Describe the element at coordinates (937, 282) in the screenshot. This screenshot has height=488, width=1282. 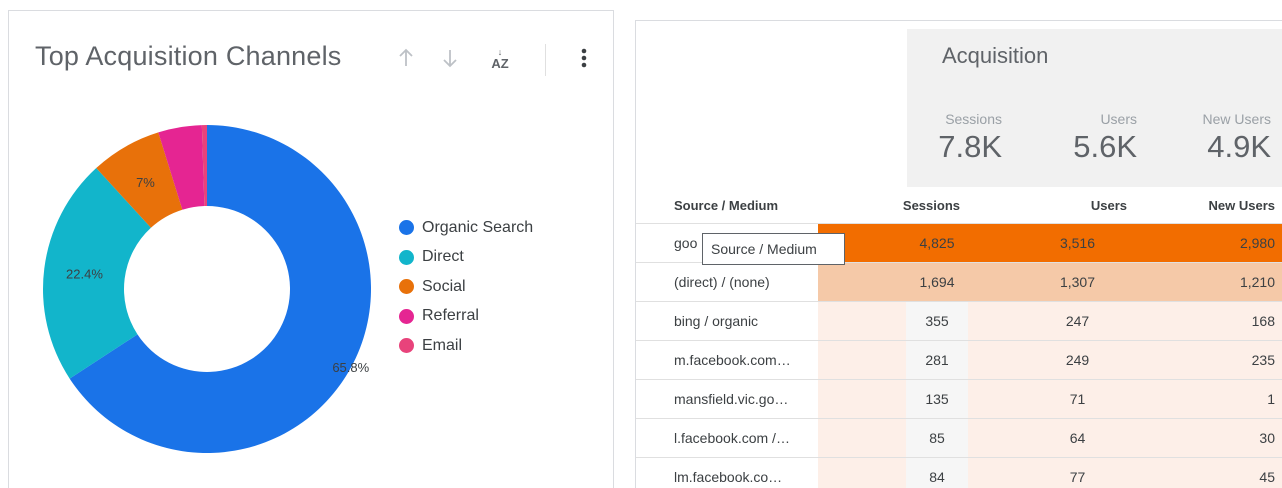
I see `sessions-value: 1,694` at that location.